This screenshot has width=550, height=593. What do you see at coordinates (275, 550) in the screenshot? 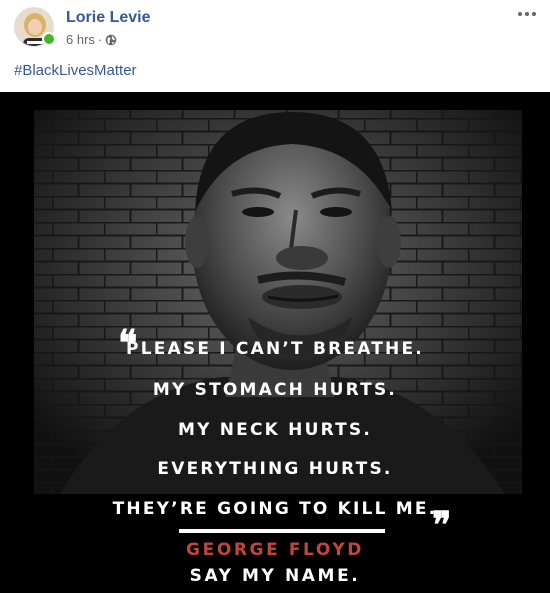
I see `attribution-name: GEORGE FLOYD` at bounding box center [275, 550].